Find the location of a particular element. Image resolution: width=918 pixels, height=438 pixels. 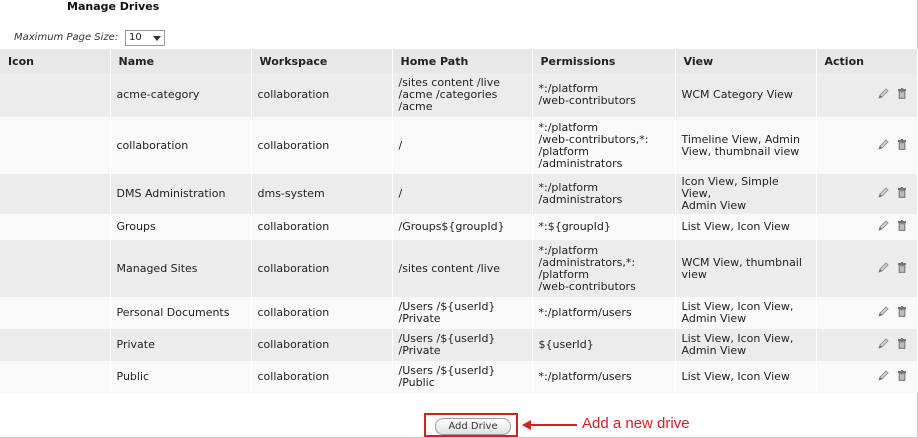

drive-name-cell: Public is located at coordinates (181, 377).